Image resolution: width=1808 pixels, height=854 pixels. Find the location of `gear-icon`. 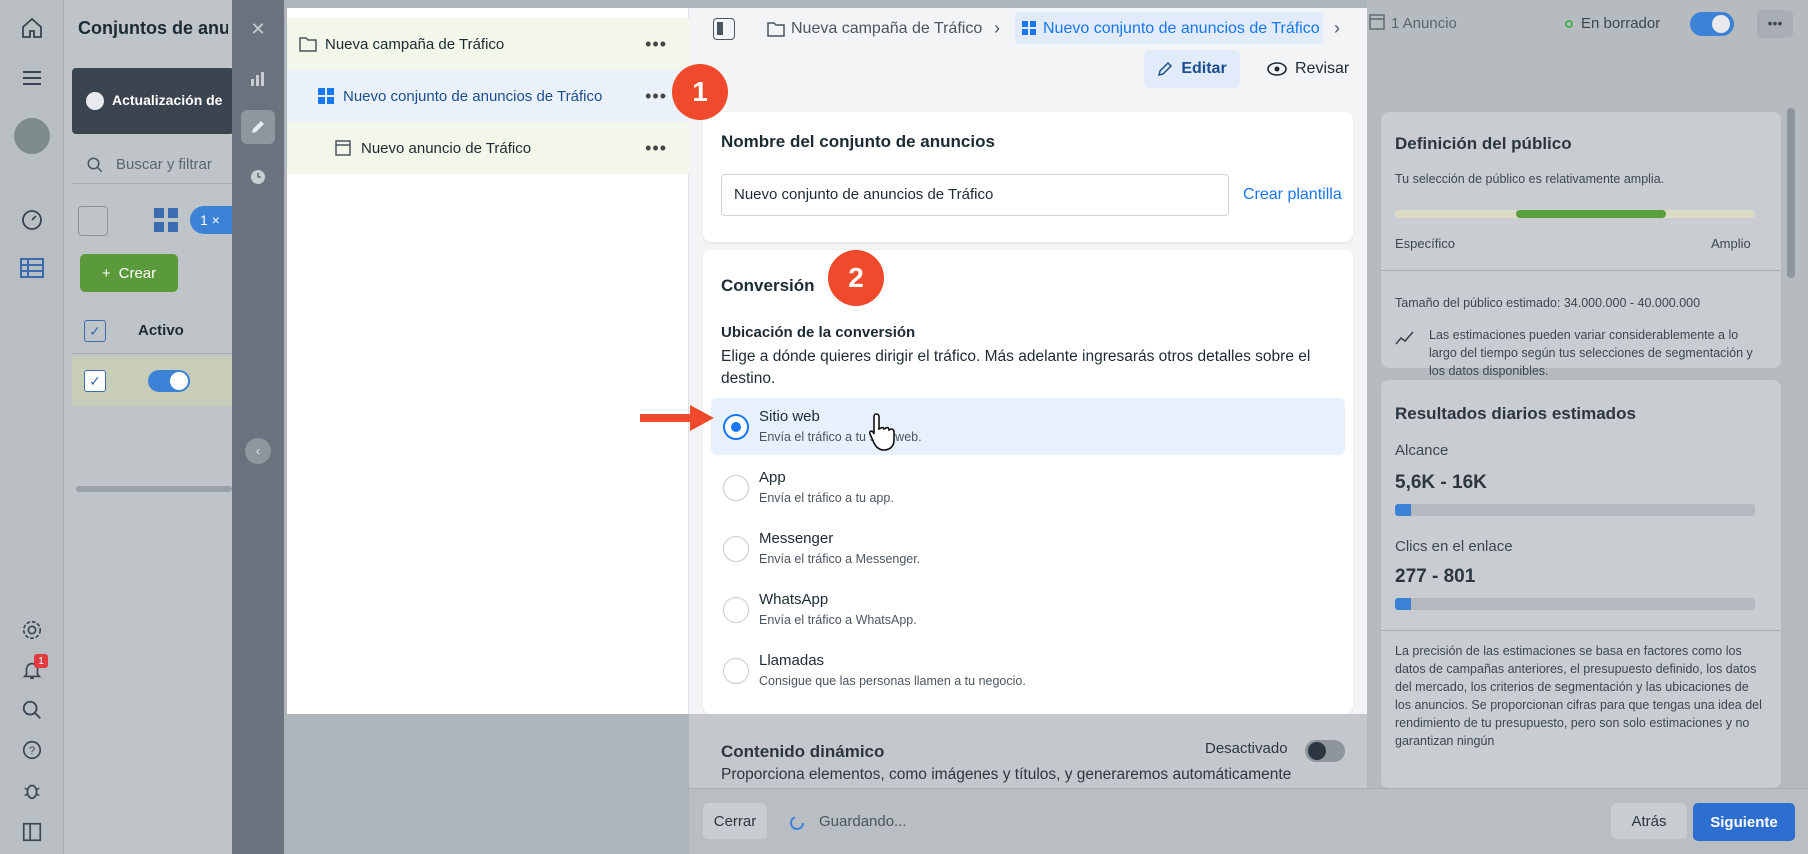

gear-icon is located at coordinates (32, 630).